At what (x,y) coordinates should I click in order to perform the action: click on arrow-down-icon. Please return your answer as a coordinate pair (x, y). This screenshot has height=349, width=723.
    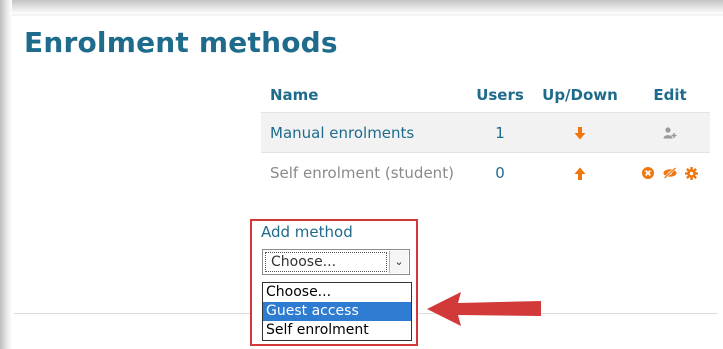
    Looking at the image, I should click on (580, 133).